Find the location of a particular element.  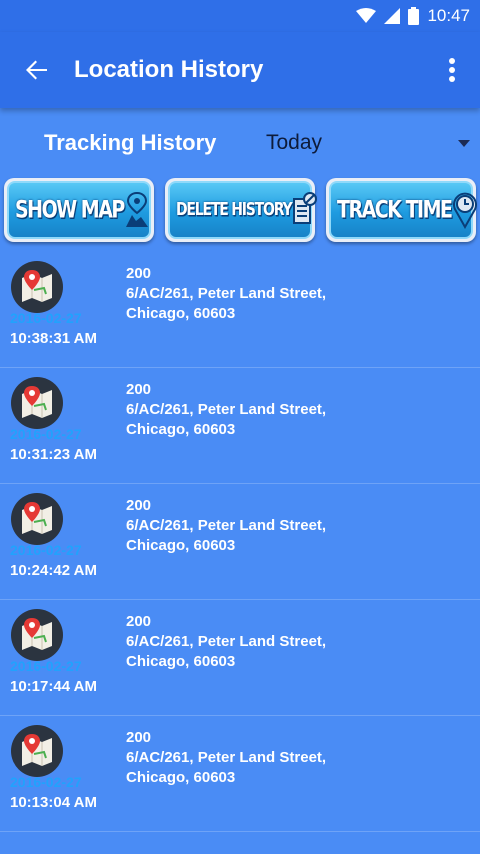

entry-time: 10:38:31 AM is located at coordinates (53, 338).